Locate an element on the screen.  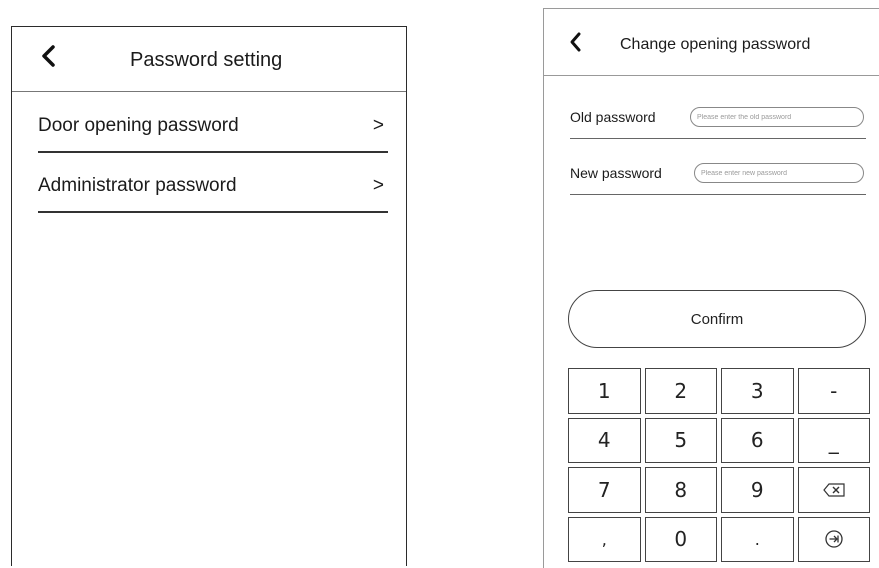
key-comma: , is located at coordinates (604, 539).